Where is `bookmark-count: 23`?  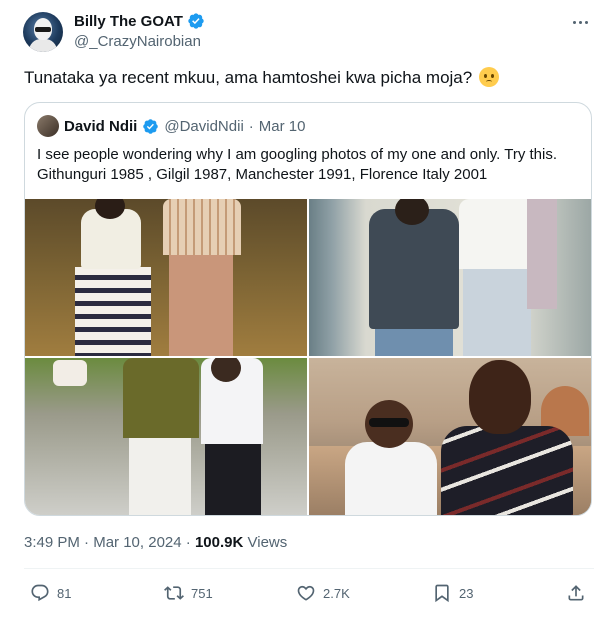
bookmark-count: 23 is located at coordinates (466, 593).